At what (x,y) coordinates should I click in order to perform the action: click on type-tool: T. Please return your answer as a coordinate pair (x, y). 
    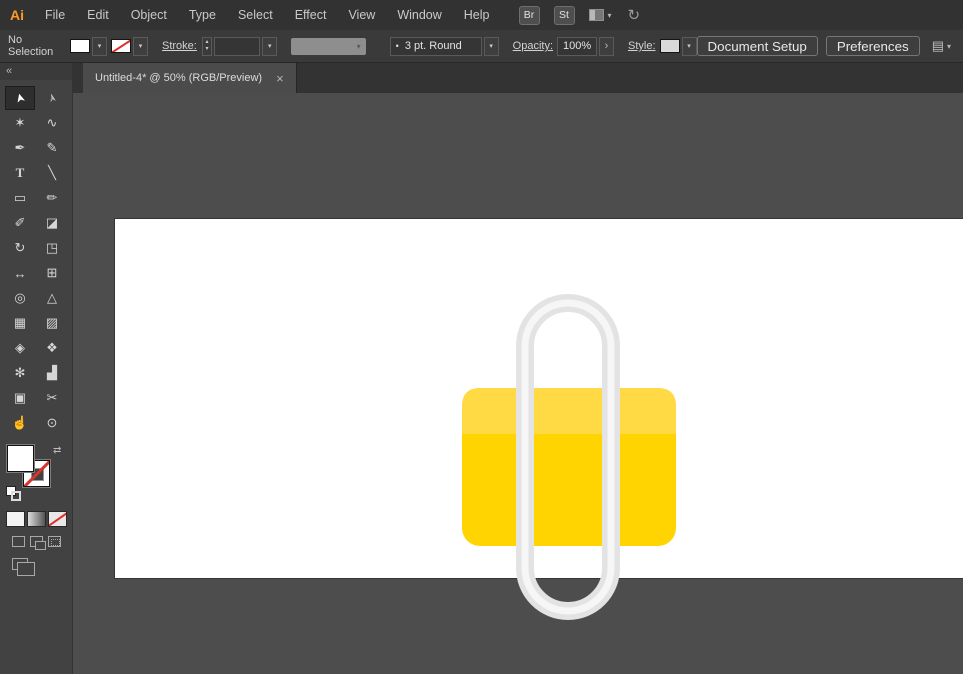
    Looking at the image, I should click on (20, 173).